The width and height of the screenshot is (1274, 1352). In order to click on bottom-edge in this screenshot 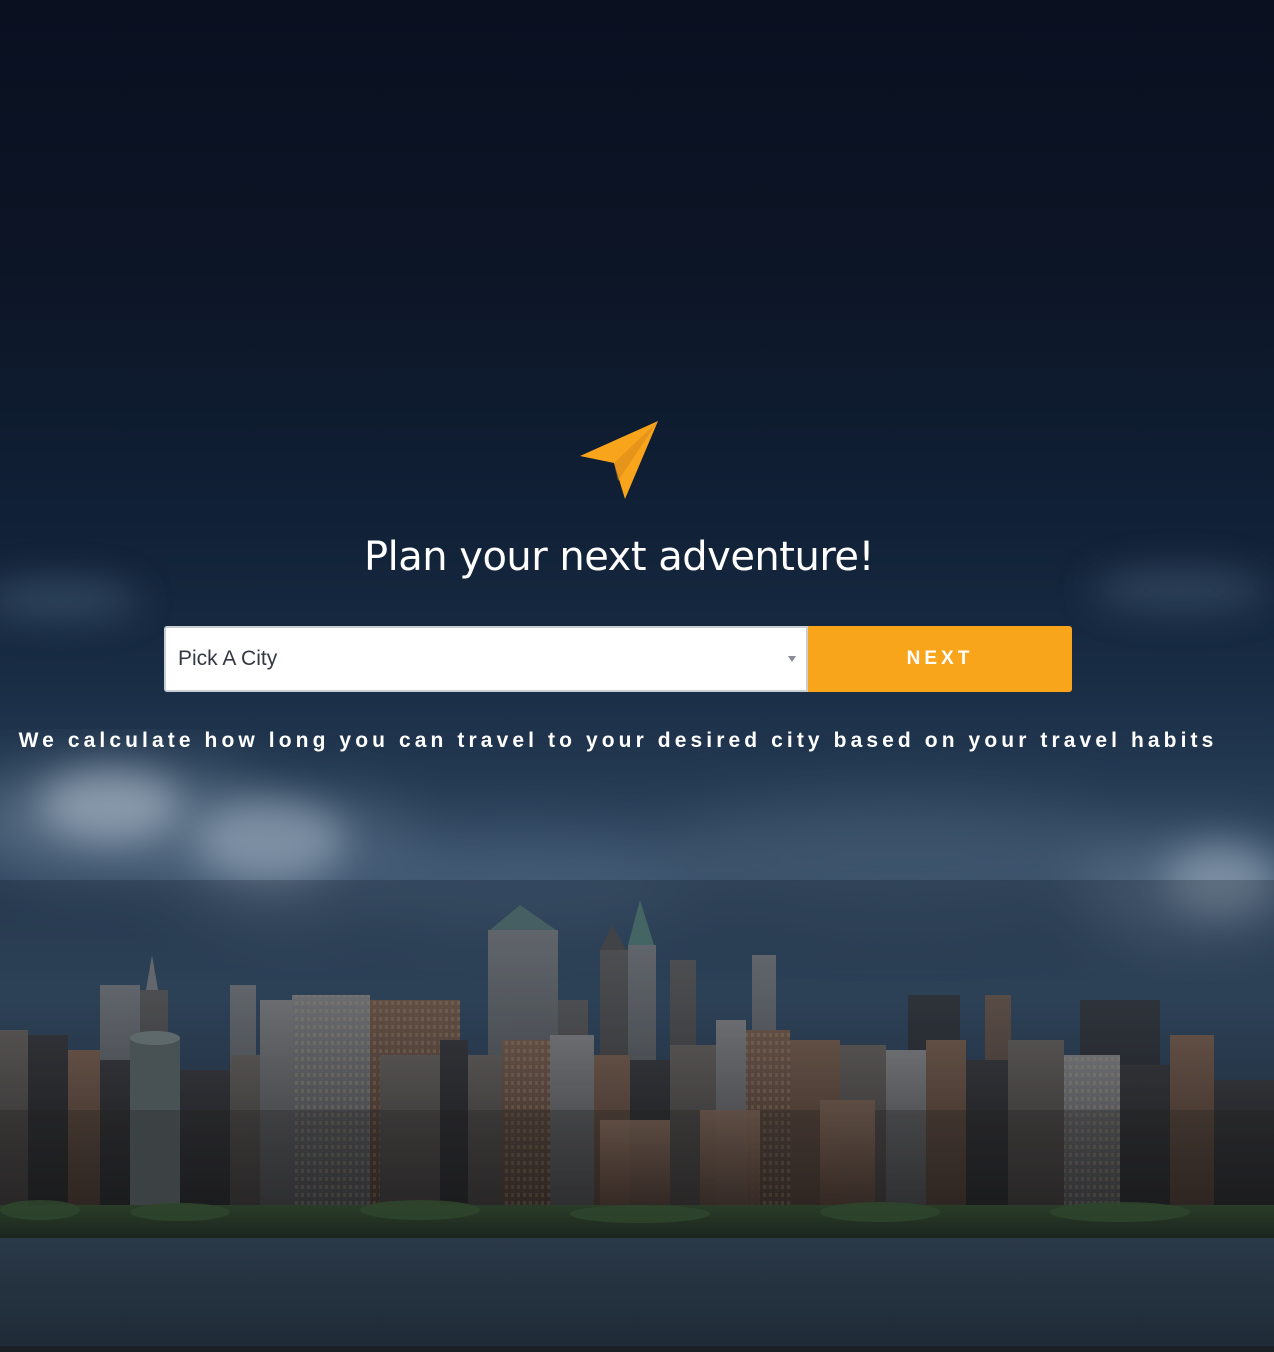, I will do `click(637, 1349)`.